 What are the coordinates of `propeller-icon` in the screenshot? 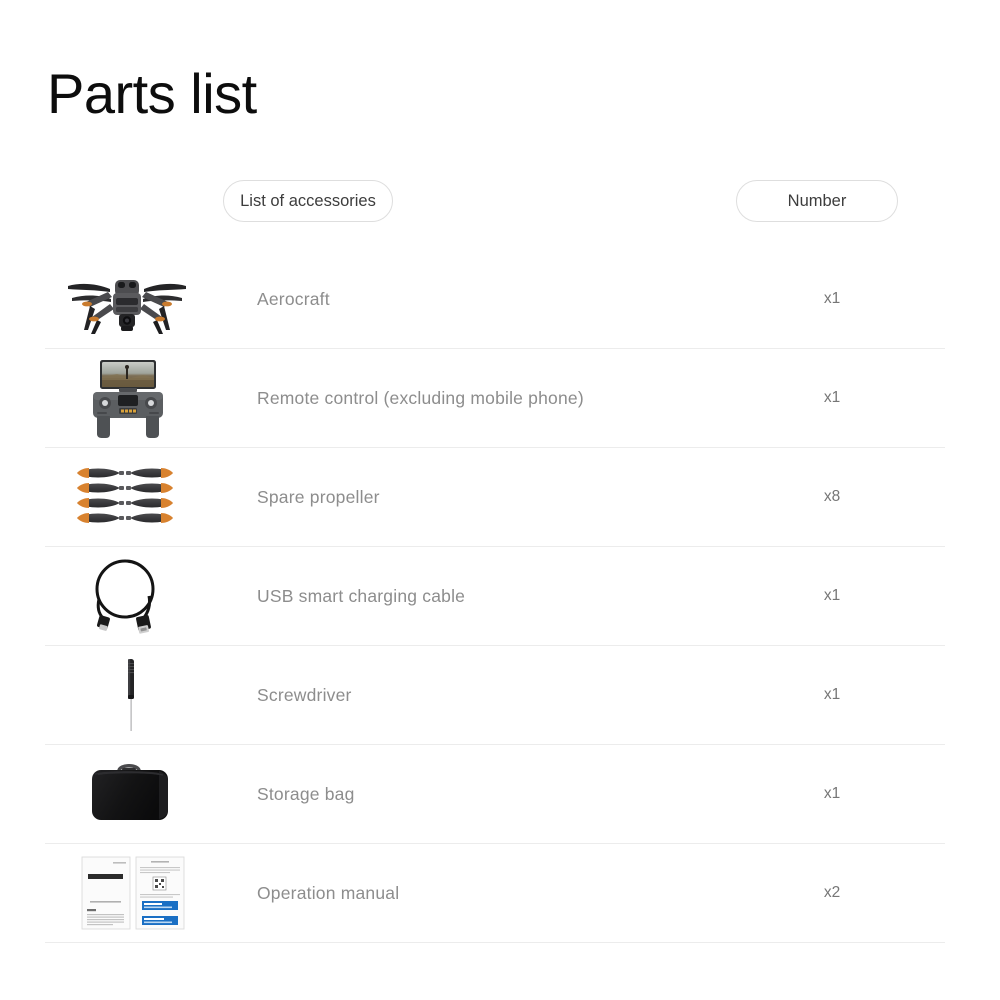 It's located at (149, 497).